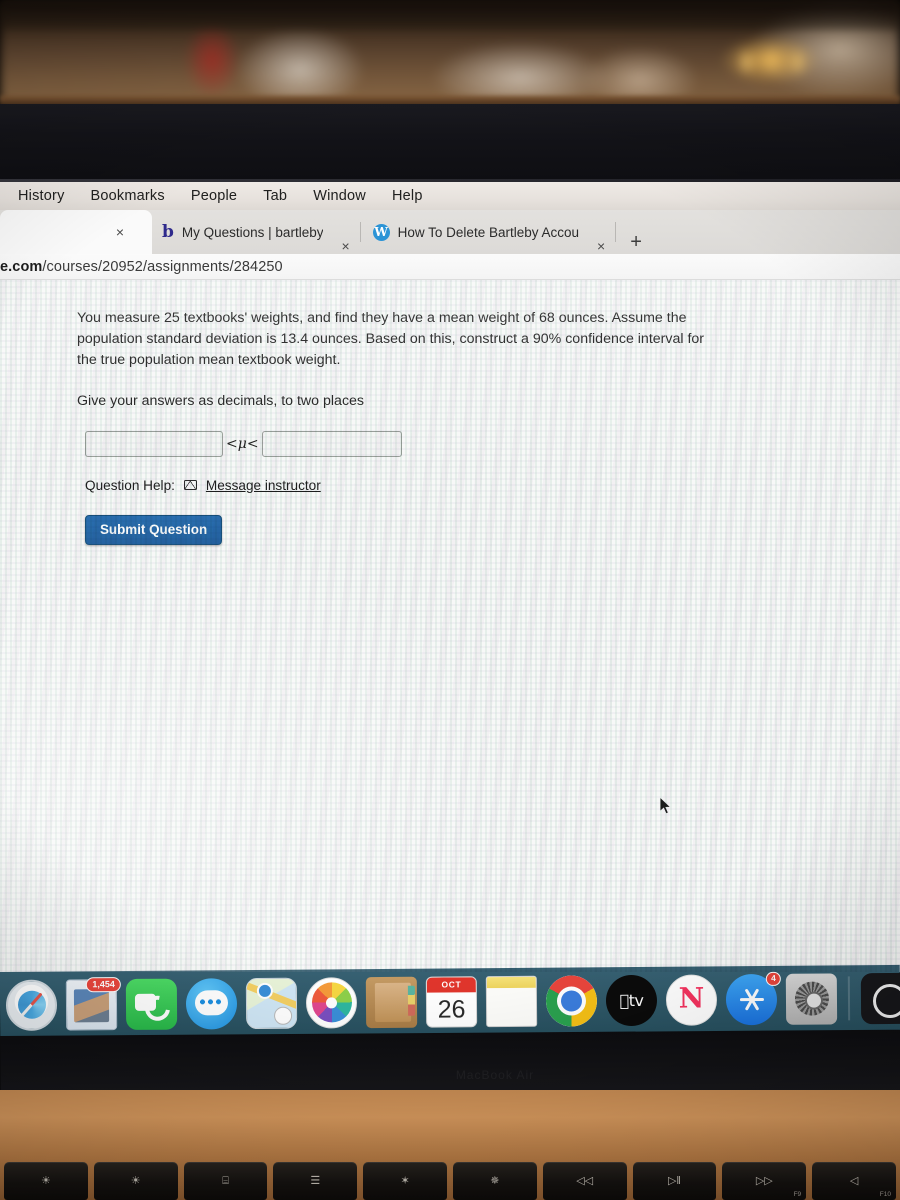  I want to click on notes-icon, so click(511, 1001).